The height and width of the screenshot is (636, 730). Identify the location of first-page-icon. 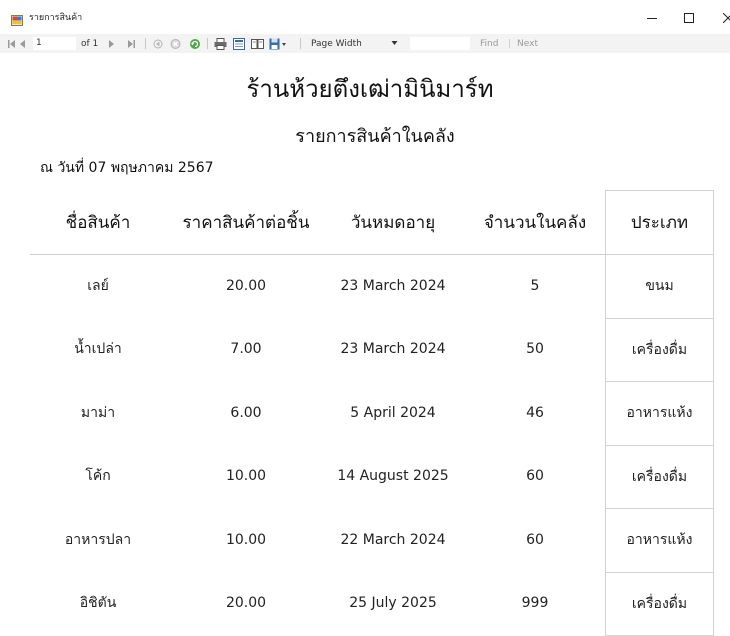
(11, 44).